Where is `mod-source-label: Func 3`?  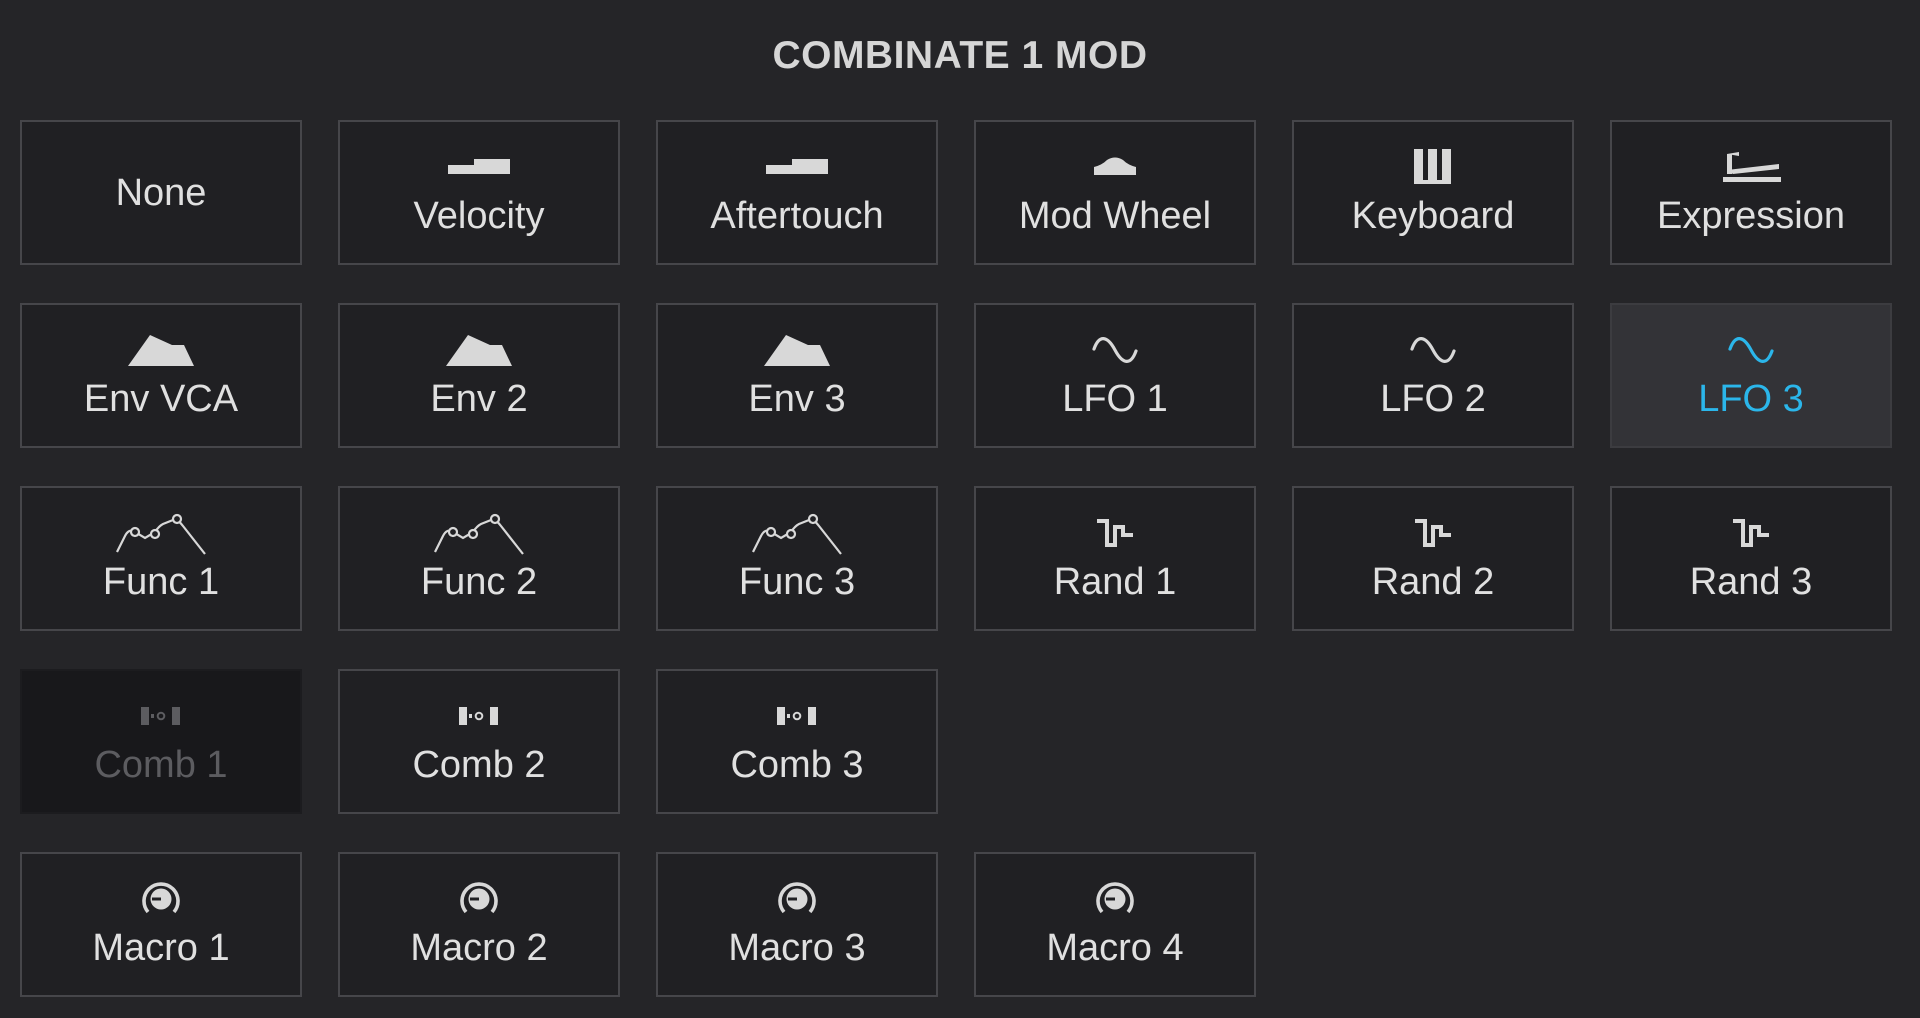 mod-source-label: Func 3 is located at coordinates (797, 581).